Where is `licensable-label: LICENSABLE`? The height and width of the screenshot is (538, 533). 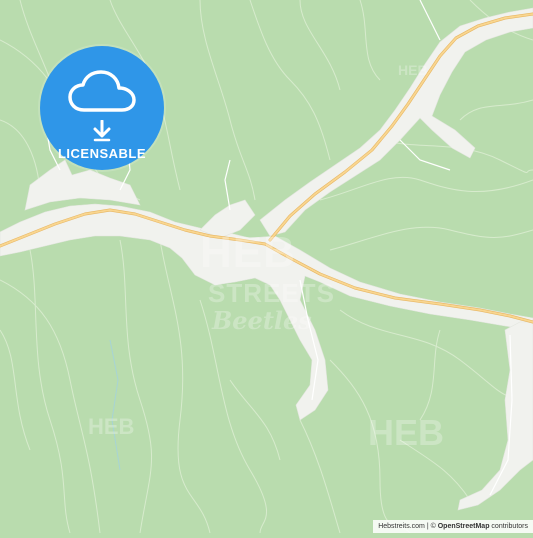
licensable-label: LICENSABLE is located at coordinates (102, 153).